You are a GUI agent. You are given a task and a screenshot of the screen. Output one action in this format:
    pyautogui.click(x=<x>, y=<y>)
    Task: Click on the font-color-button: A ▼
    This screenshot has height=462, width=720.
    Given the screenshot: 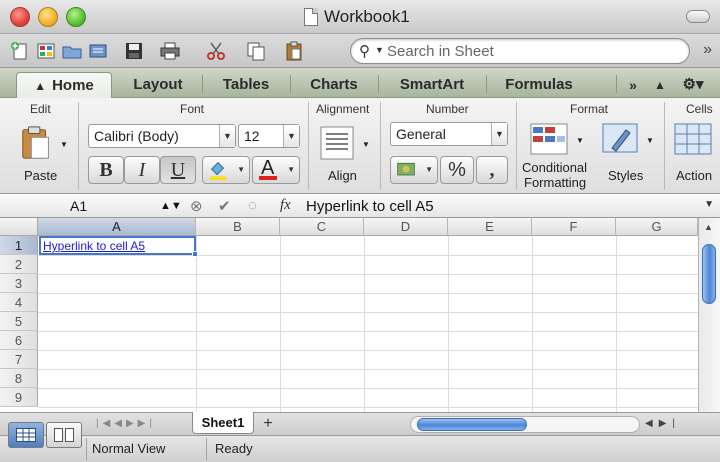 What is the action you would take?
    pyautogui.click(x=276, y=170)
    